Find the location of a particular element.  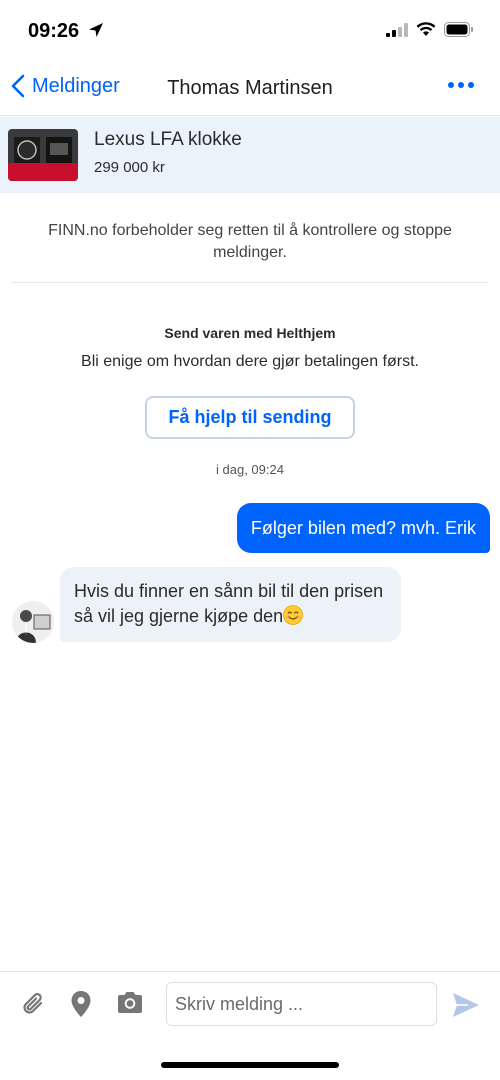

avatar is located at coordinates (33, 622).